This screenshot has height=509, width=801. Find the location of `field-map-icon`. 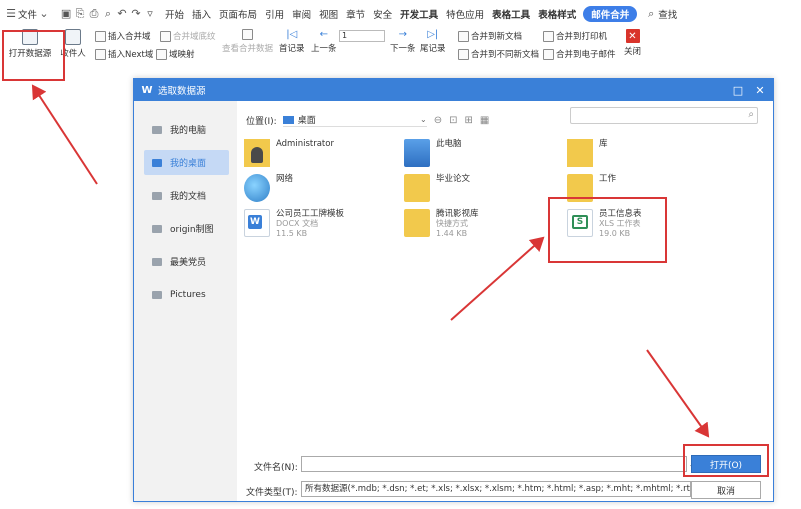

field-map-icon is located at coordinates (161, 54).